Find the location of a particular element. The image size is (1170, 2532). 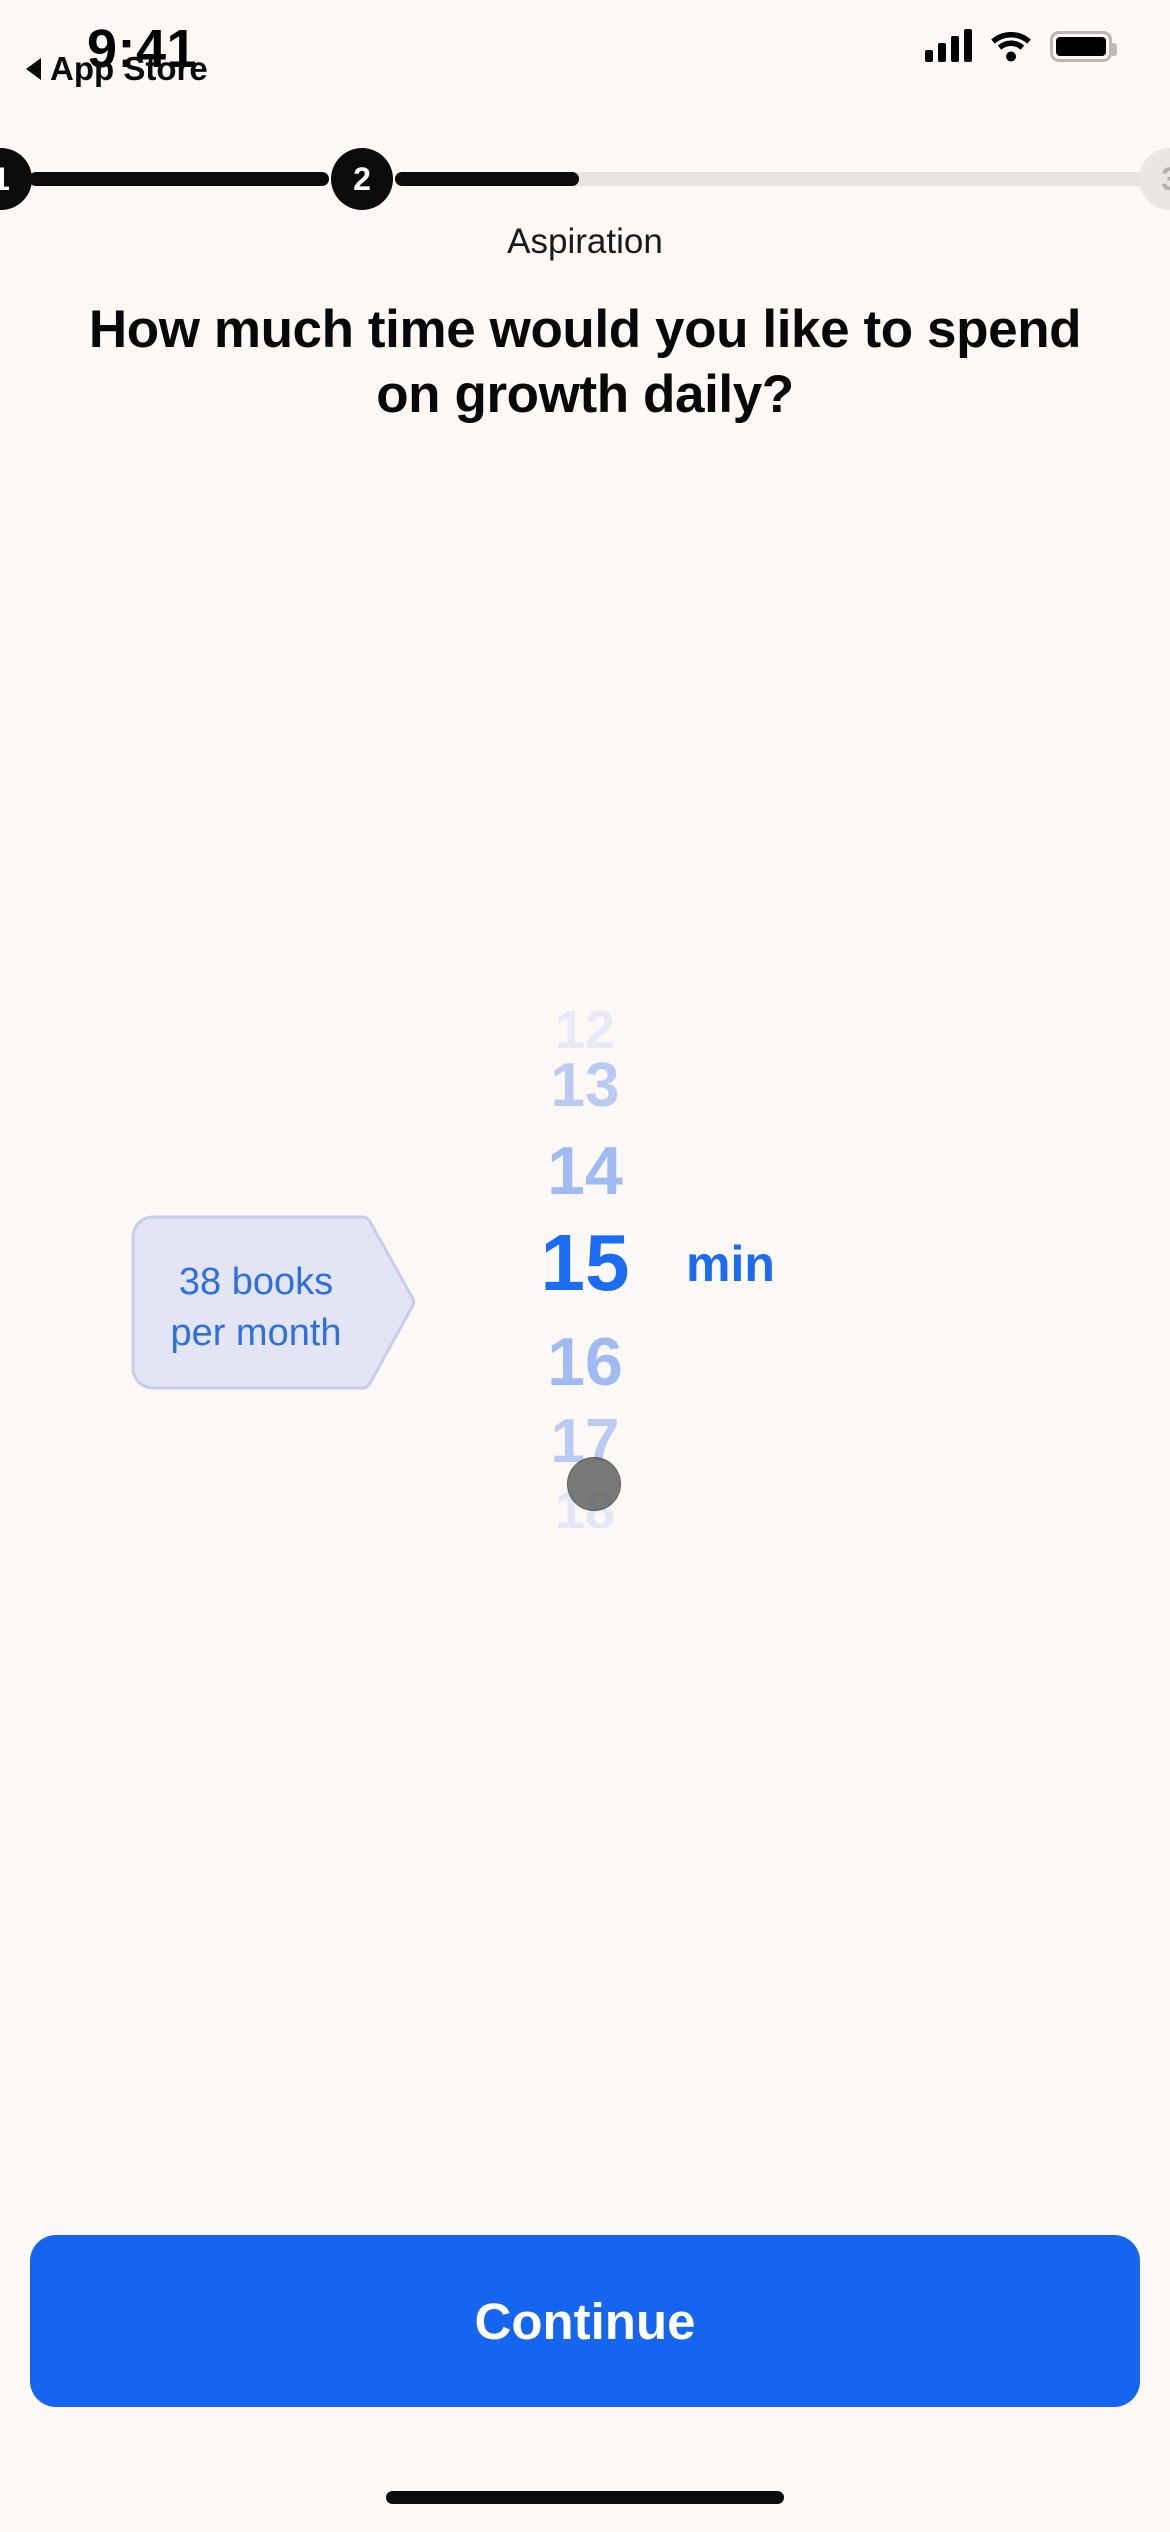

progress-stepper: 1 2 3 is located at coordinates (585, 179).